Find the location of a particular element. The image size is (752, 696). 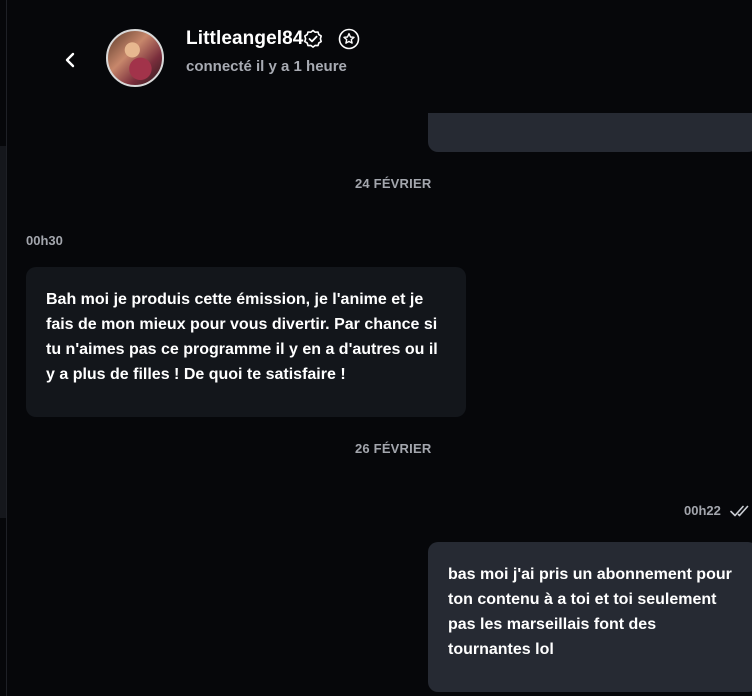

back-button is located at coordinates (70, 60).